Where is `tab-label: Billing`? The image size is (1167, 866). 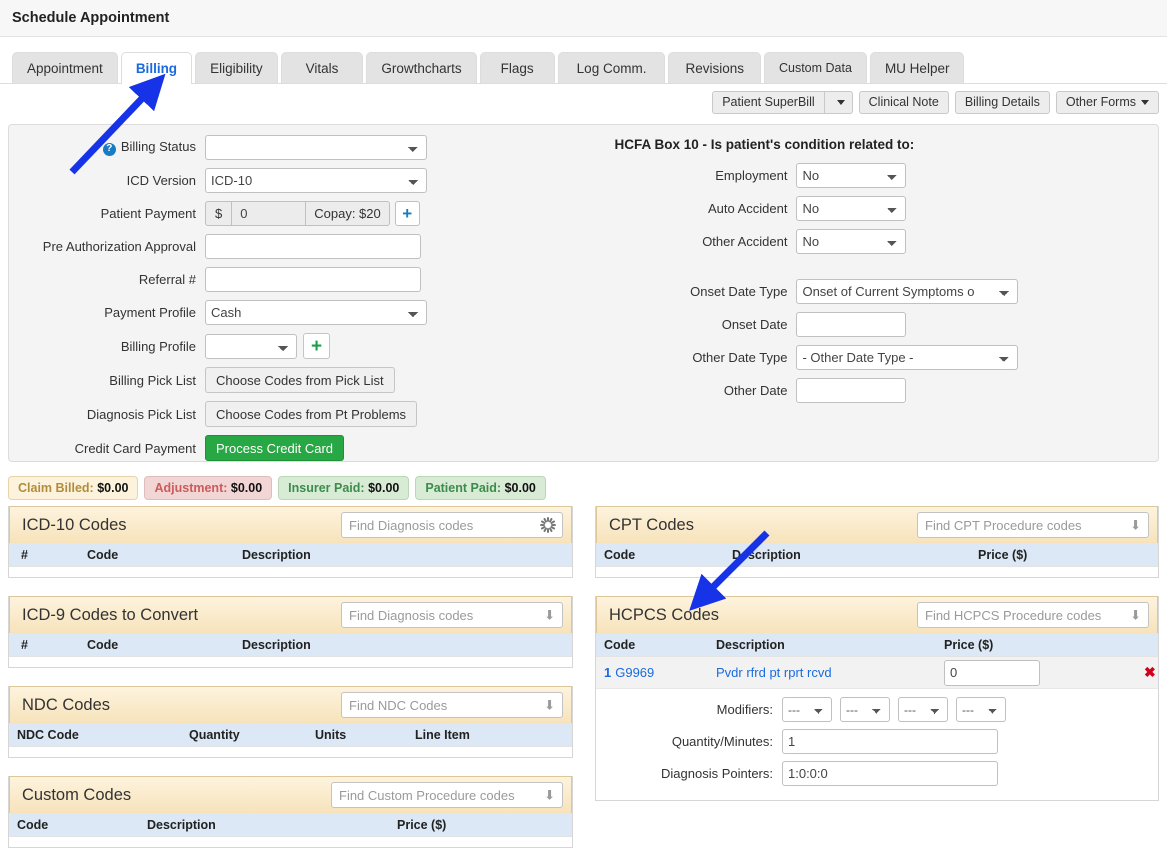
tab-label: Billing is located at coordinates (156, 68).